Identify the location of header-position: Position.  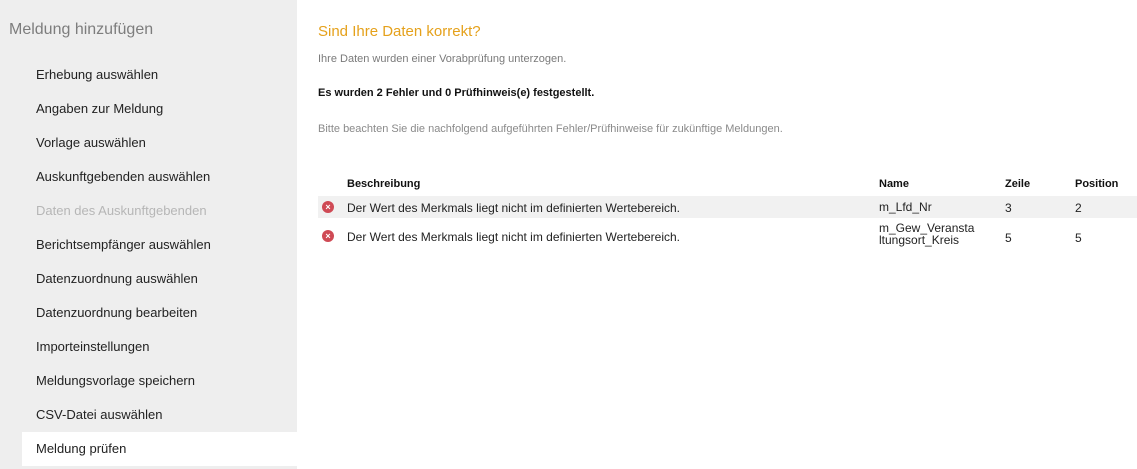
(1097, 184).